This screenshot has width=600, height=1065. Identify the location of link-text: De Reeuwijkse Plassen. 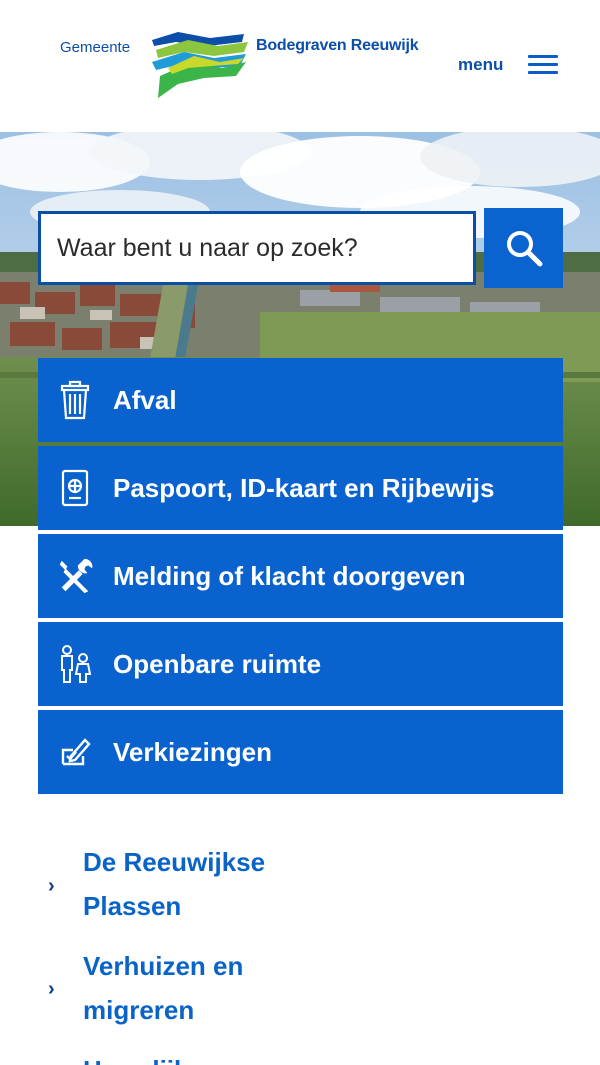
(203, 884).